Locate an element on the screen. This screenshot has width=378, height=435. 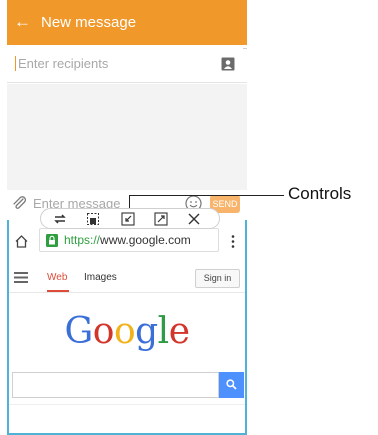
attach-icon is located at coordinates (19, 203).